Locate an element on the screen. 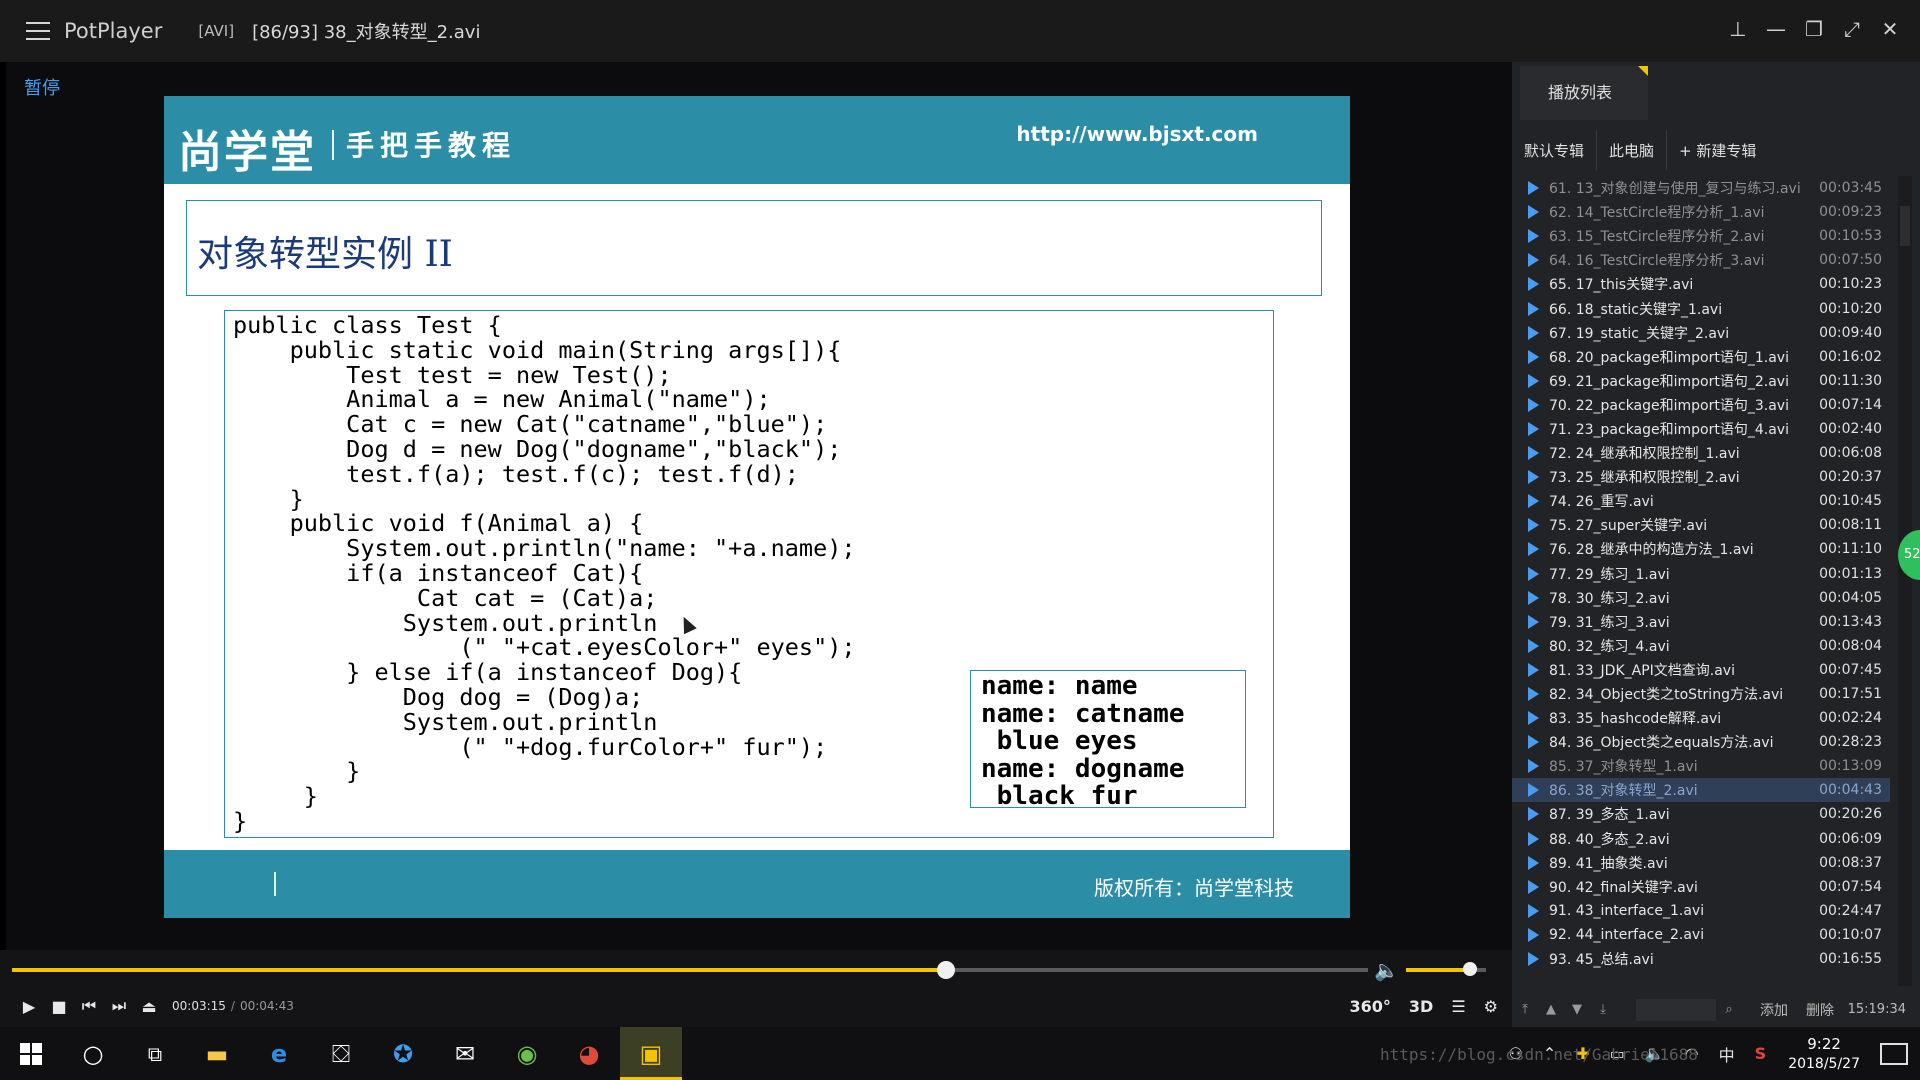 This screenshot has height=1080, width=1920. playlist-item: 85. 37_对象转型_1.avi 00:13:09 is located at coordinates (1701, 766).